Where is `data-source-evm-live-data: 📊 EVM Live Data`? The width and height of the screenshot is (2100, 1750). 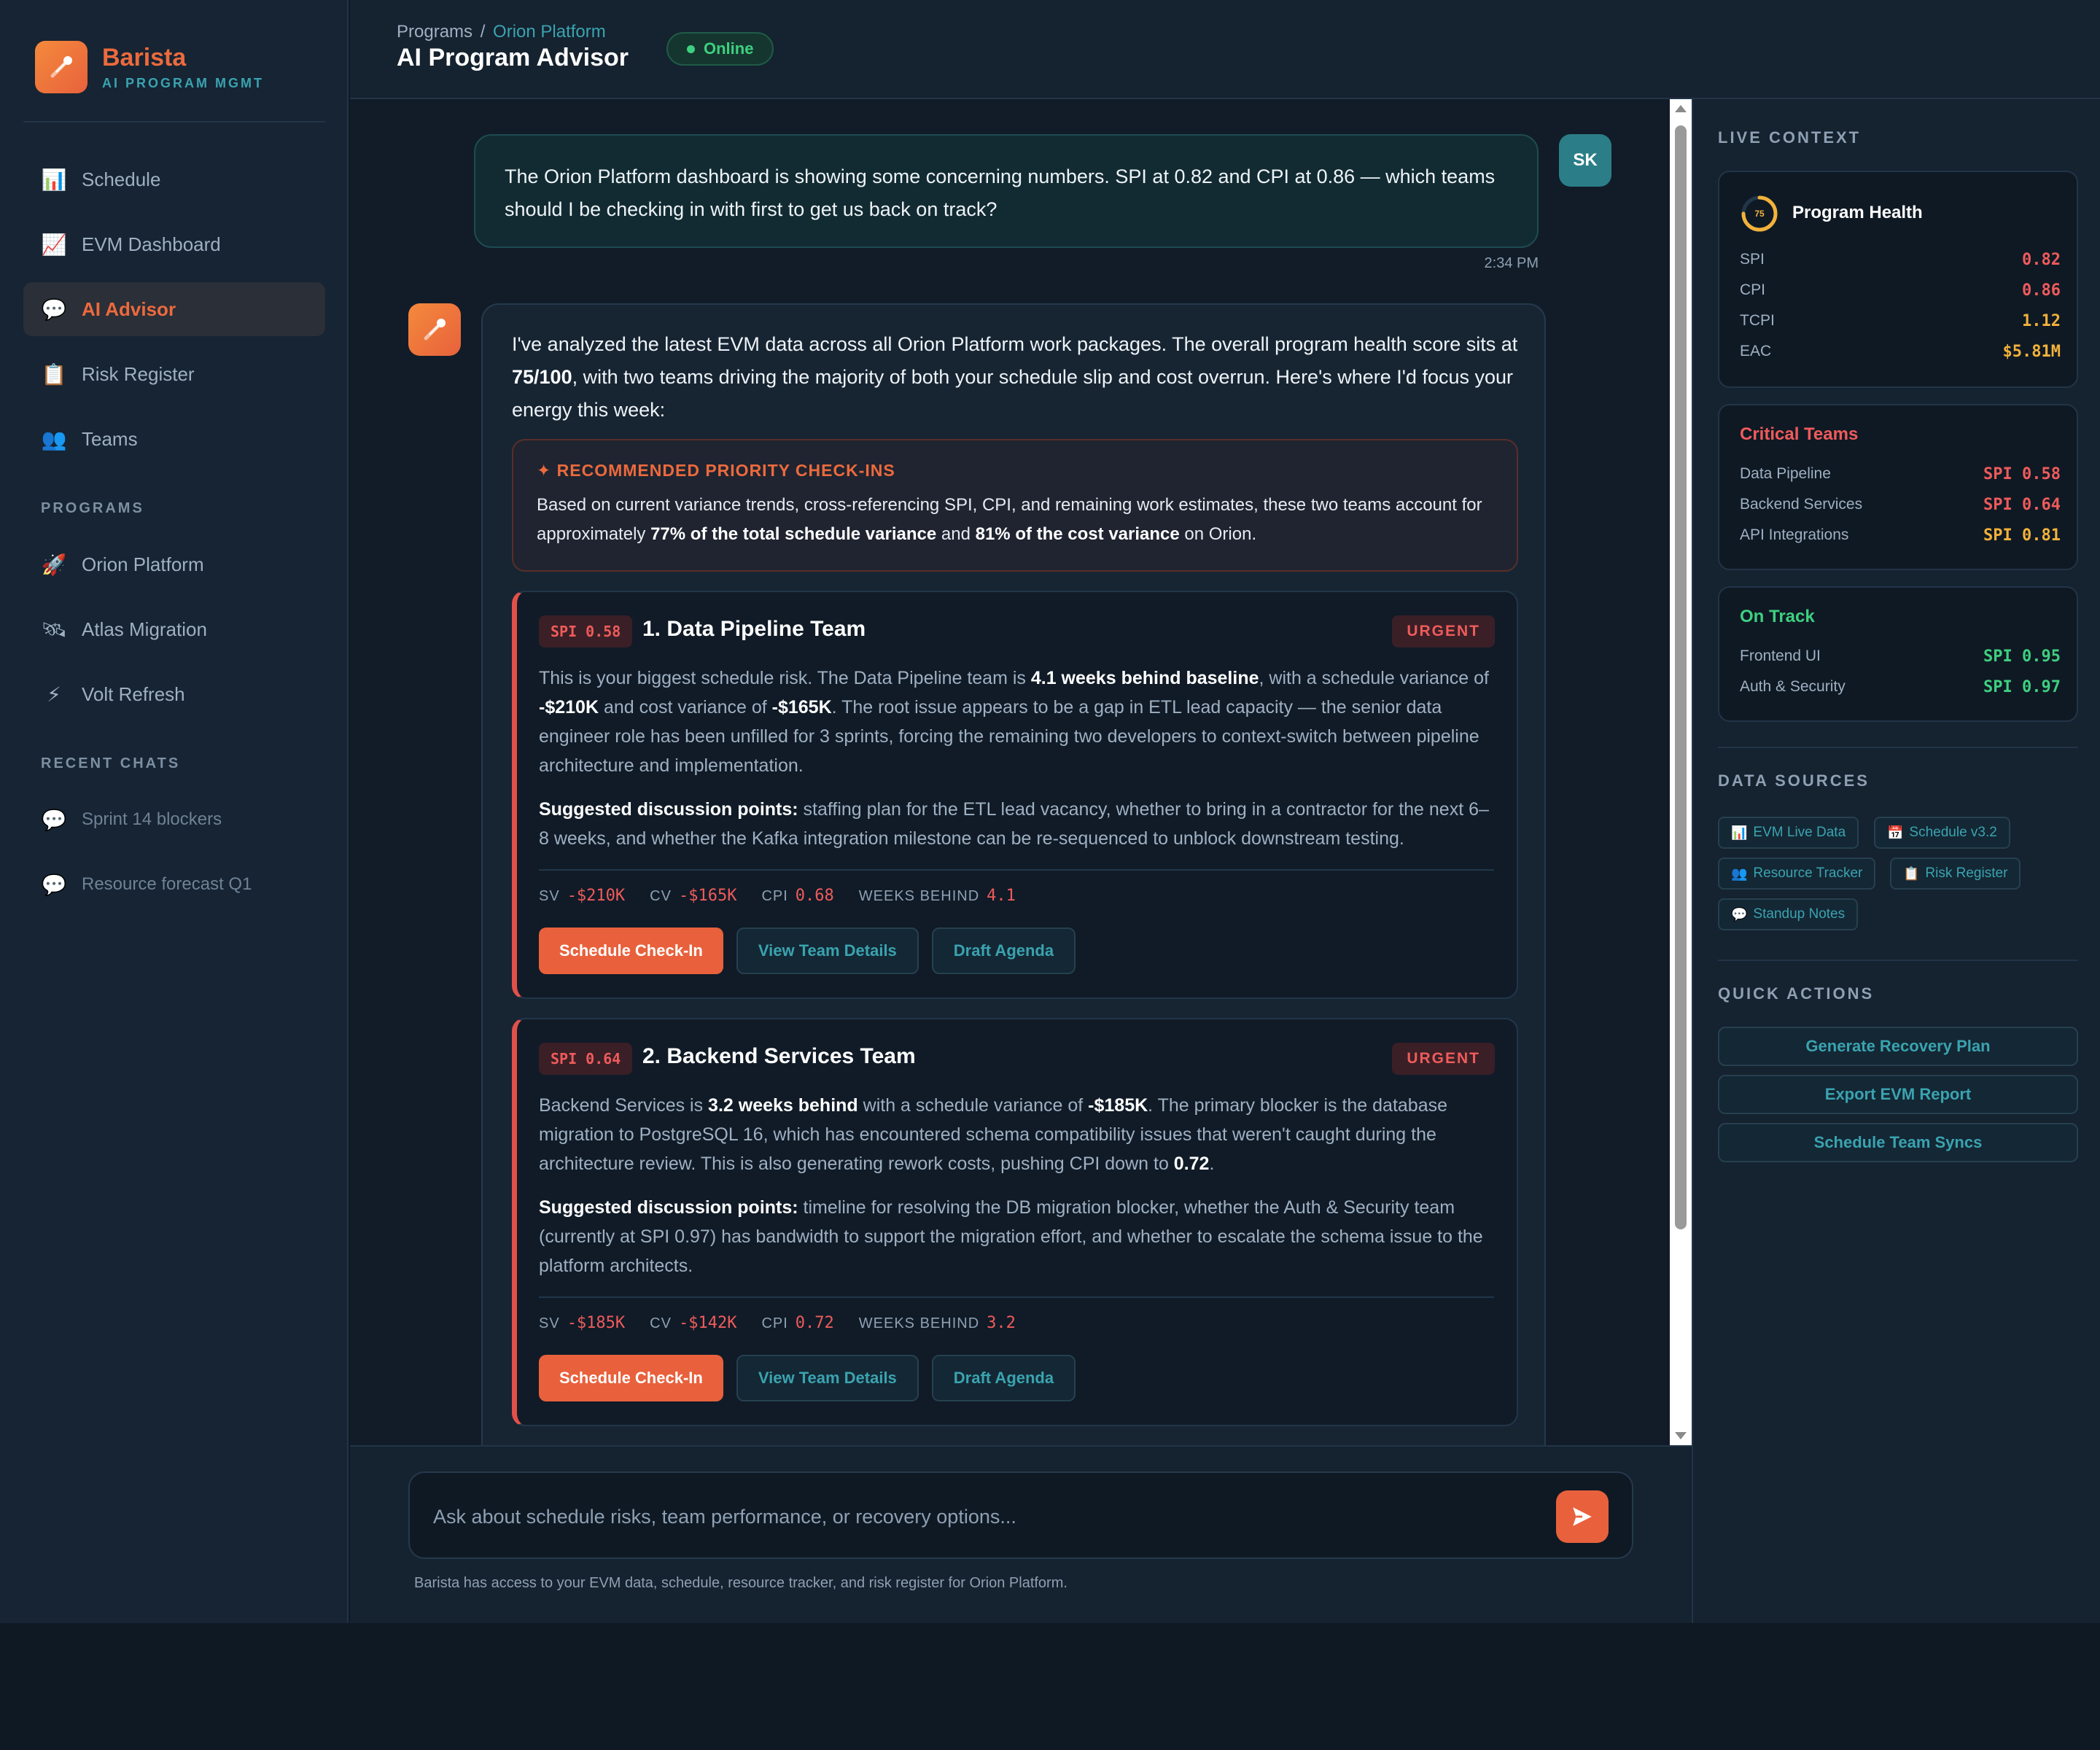
data-source-evm-live-data: 📊 EVM Live Data is located at coordinates (1788, 833).